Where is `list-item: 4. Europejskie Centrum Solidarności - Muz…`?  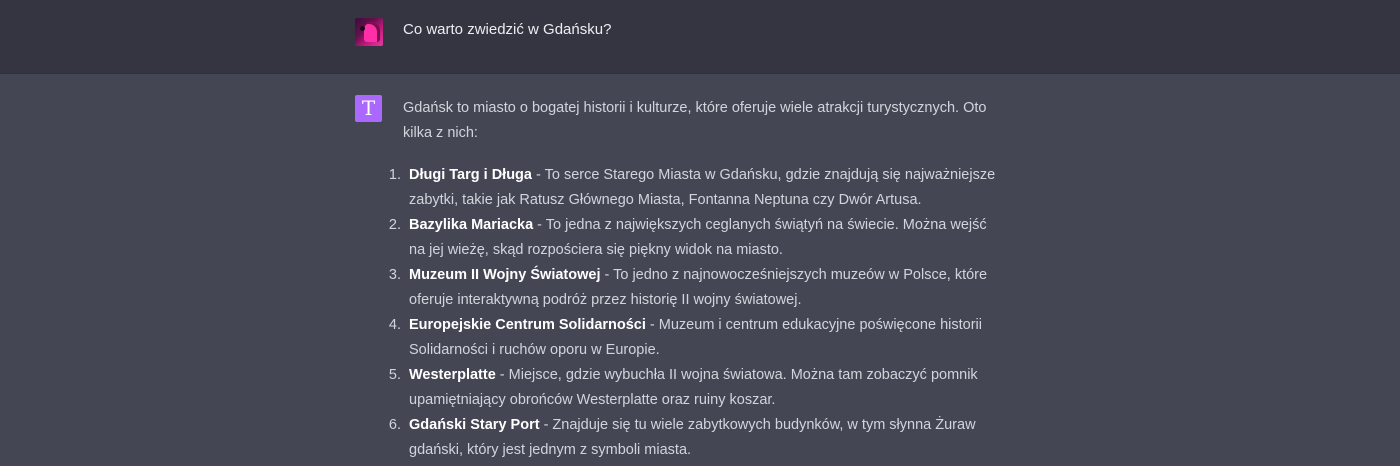 list-item: 4. Europejskie Centrum Solidarności - Muz… is located at coordinates (696, 338).